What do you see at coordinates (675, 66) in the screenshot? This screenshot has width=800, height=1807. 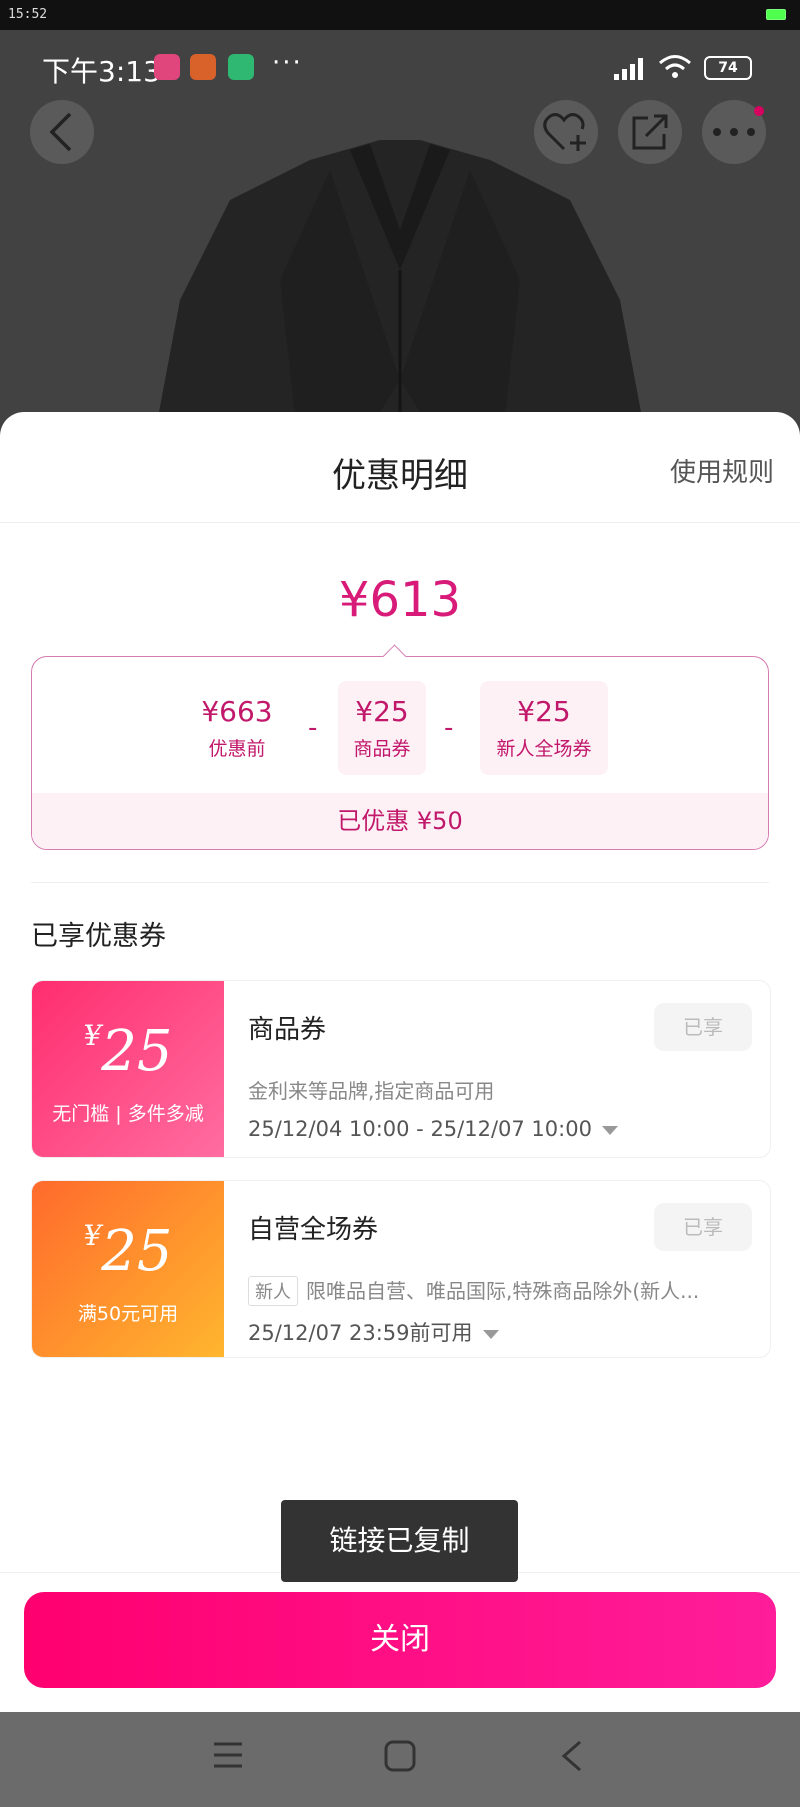 I see `wifi-icon` at bounding box center [675, 66].